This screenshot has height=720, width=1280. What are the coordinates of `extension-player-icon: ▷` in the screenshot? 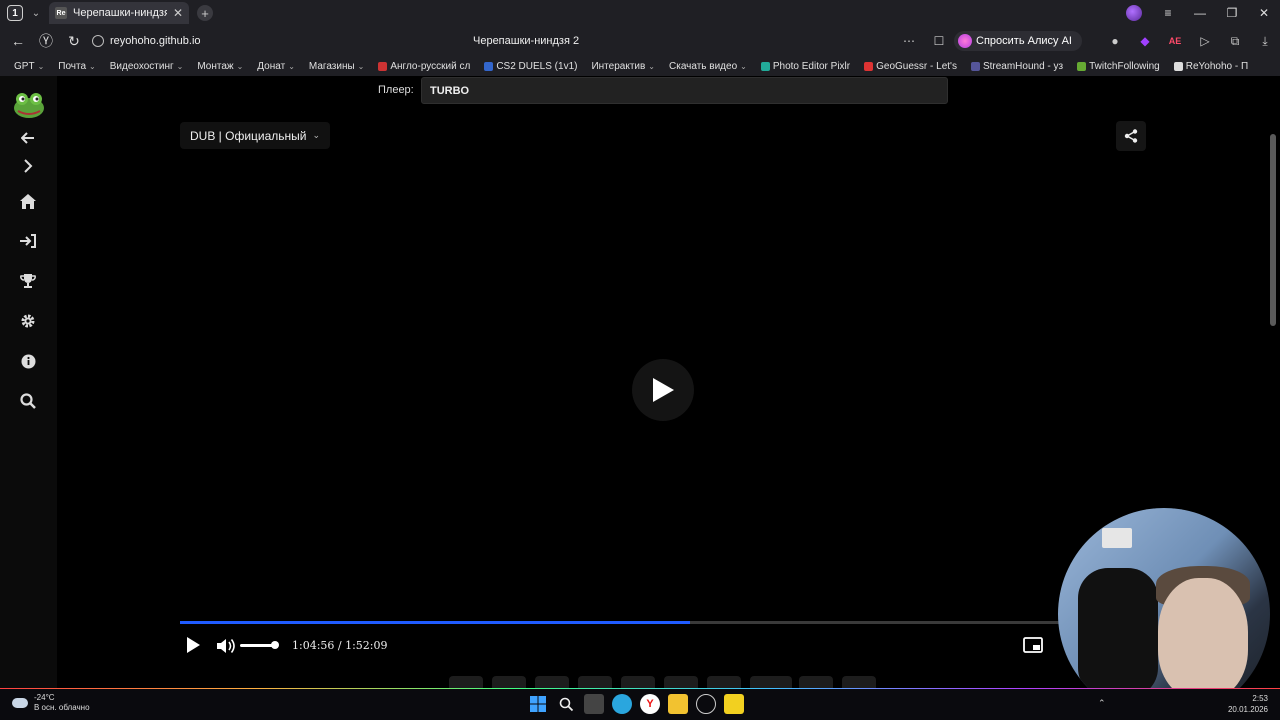 It's located at (1205, 41).